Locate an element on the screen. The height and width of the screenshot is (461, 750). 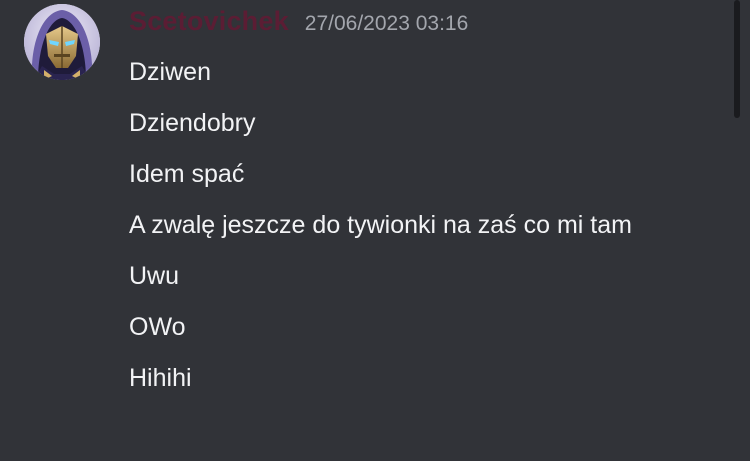
message-header: Scetovichek 27/06/2023 03:16 is located at coordinates (298, 23).